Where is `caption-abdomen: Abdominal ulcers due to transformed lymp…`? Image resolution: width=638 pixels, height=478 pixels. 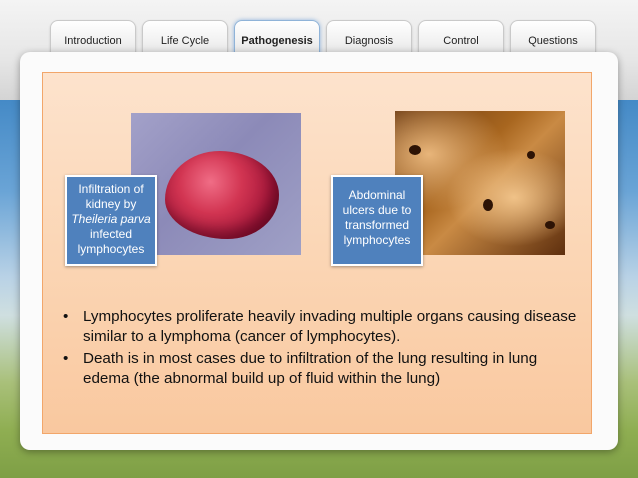
caption-abdomen: Abdominal ulcers due to transformed lymp… is located at coordinates (377, 220).